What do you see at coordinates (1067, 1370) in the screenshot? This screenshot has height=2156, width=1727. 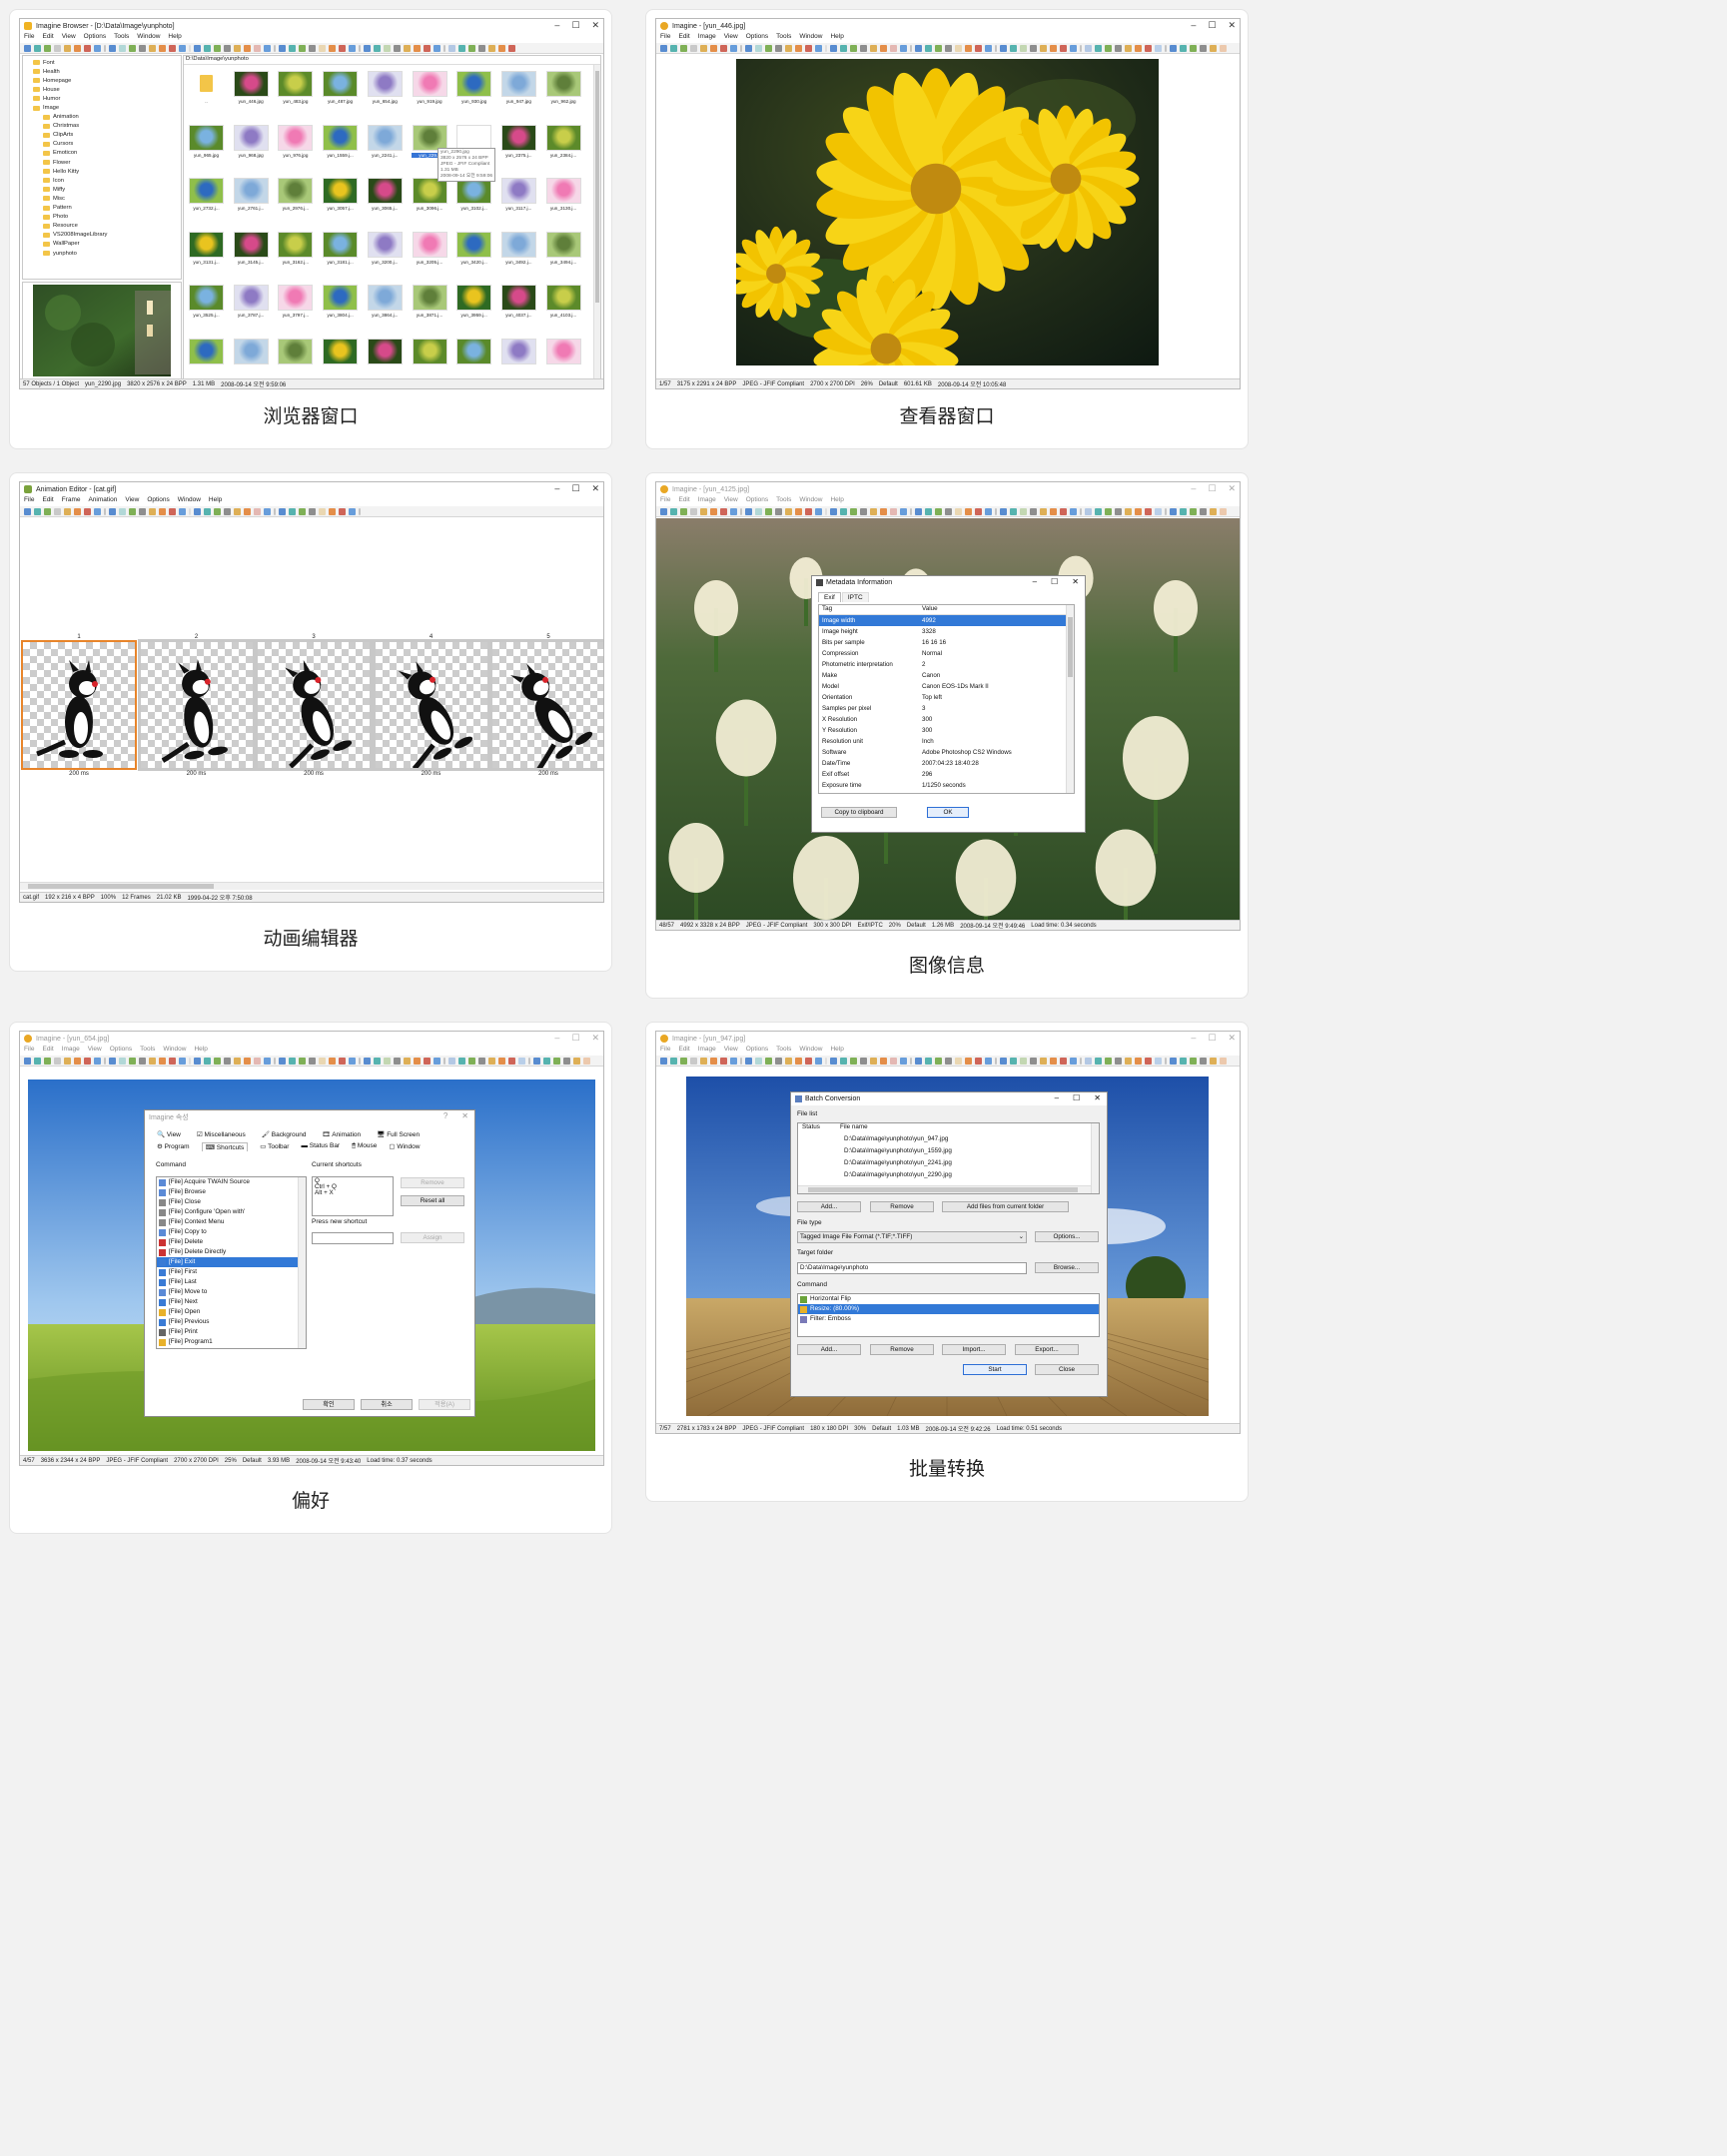 I see `close-button: Close` at bounding box center [1067, 1370].